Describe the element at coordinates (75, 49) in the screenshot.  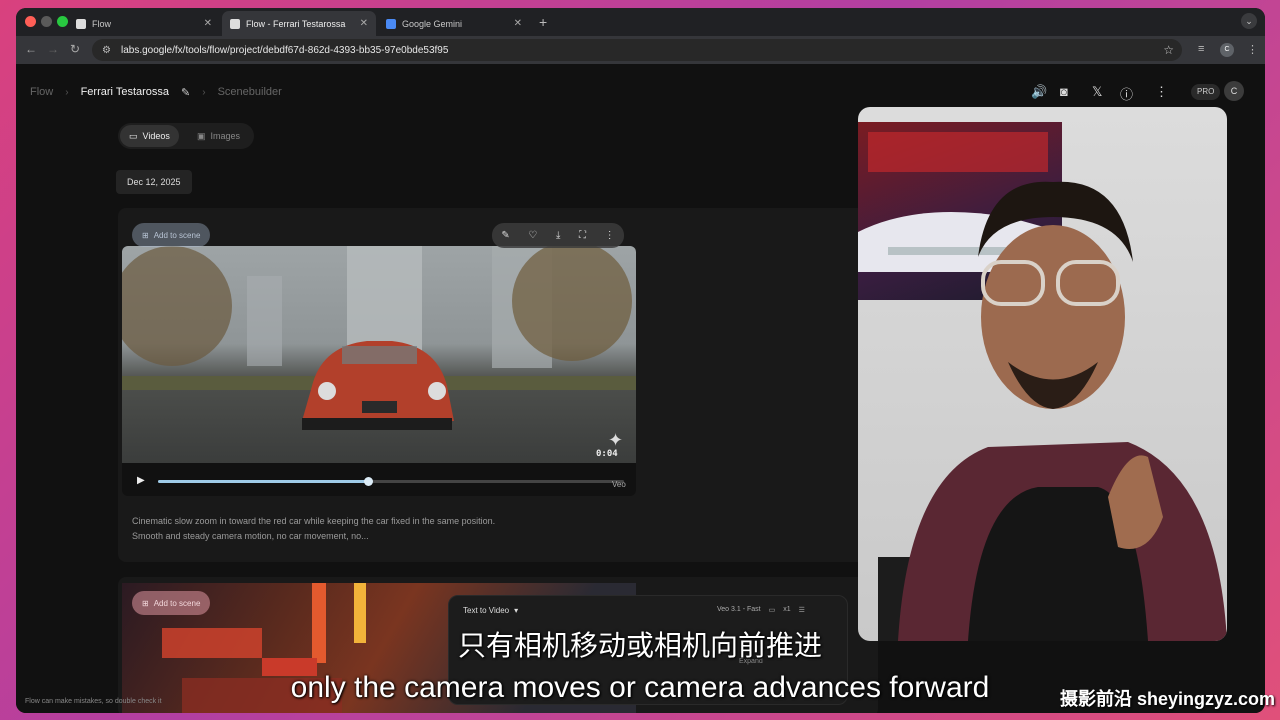
I see `reload-button: ↻` at that location.